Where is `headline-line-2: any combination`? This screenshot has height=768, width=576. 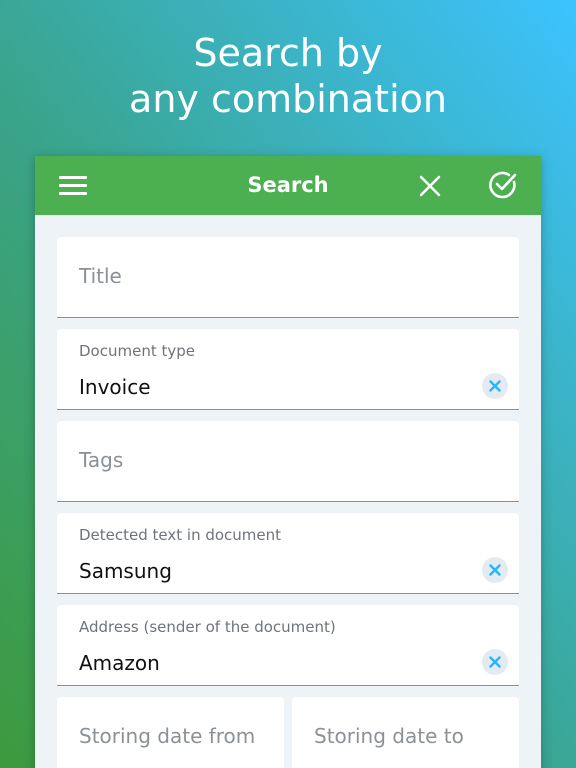 headline-line-2: any combination is located at coordinates (288, 99).